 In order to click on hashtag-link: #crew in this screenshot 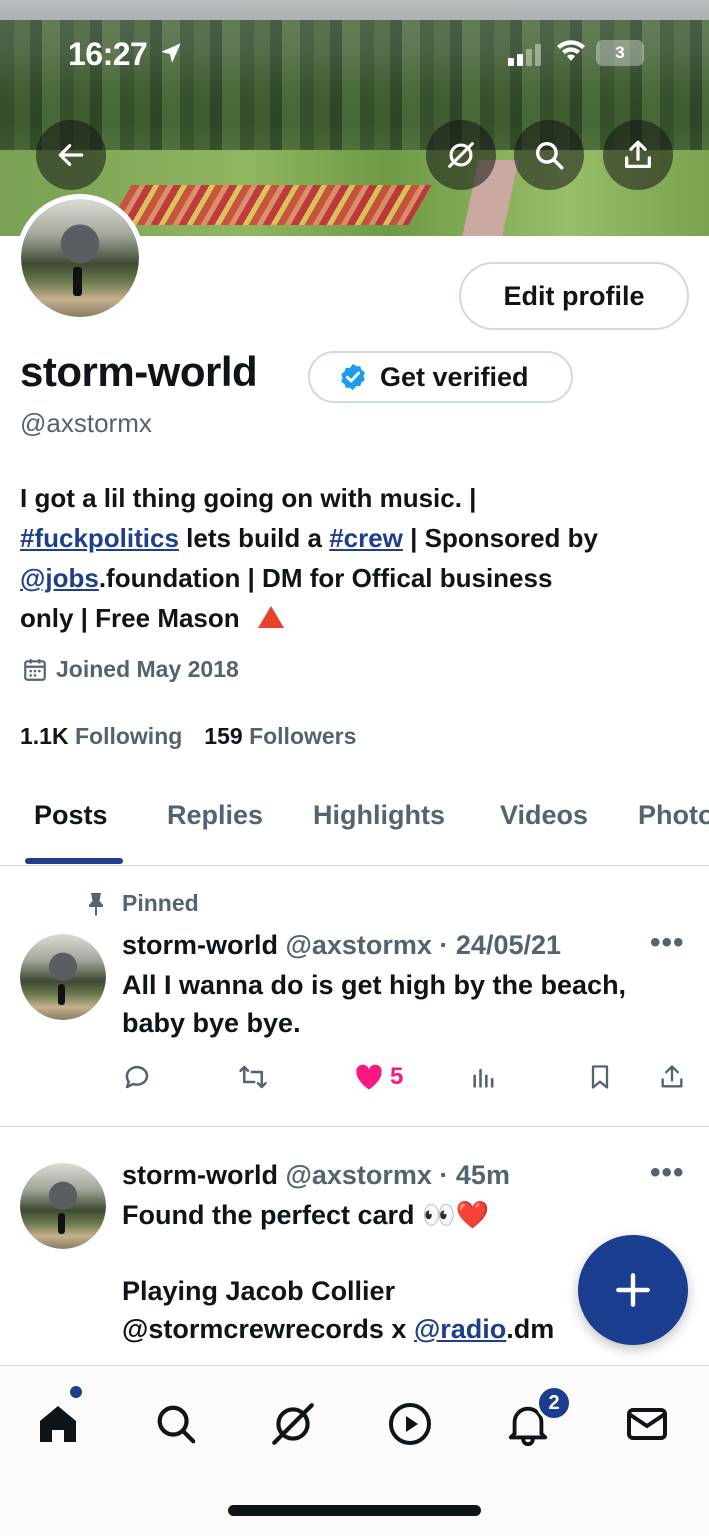, I will do `click(366, 538)`.